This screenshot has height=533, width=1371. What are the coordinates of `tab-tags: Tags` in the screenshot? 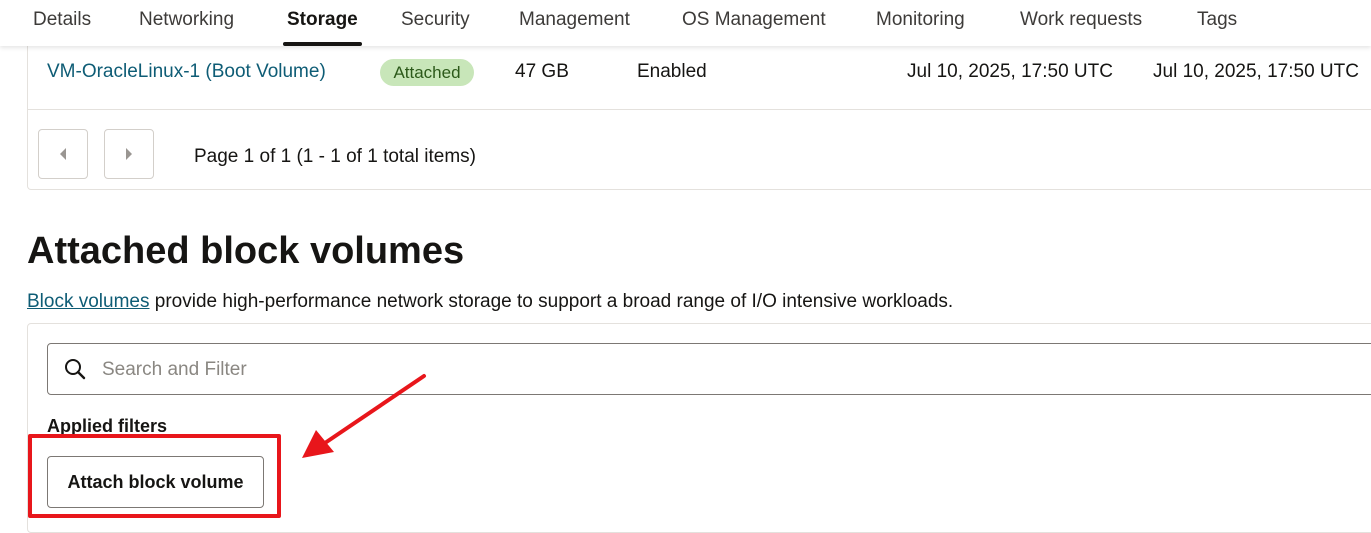 It's located at (1217, 23).